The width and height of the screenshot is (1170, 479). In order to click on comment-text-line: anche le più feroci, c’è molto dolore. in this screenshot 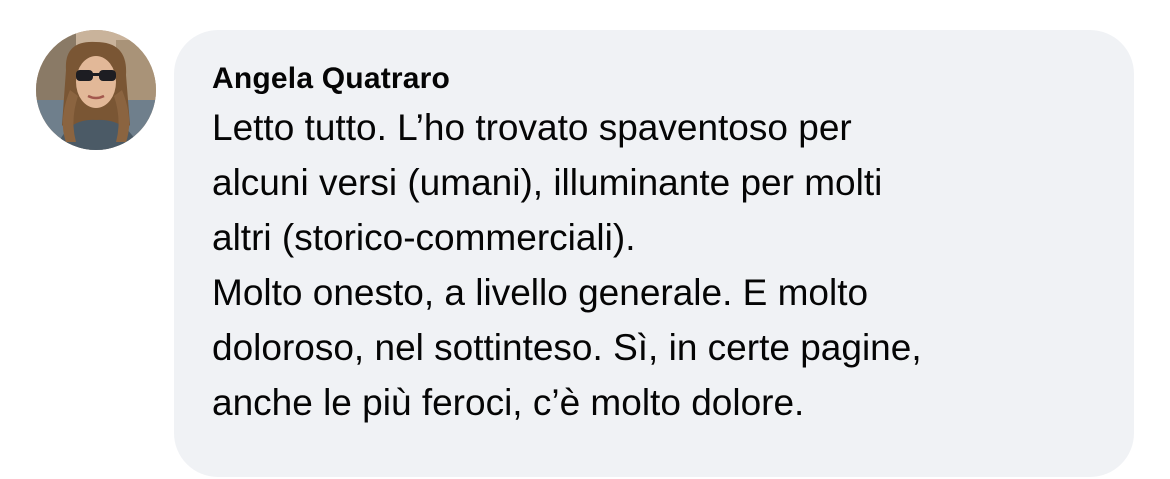, I will do `click(508, 402)`.